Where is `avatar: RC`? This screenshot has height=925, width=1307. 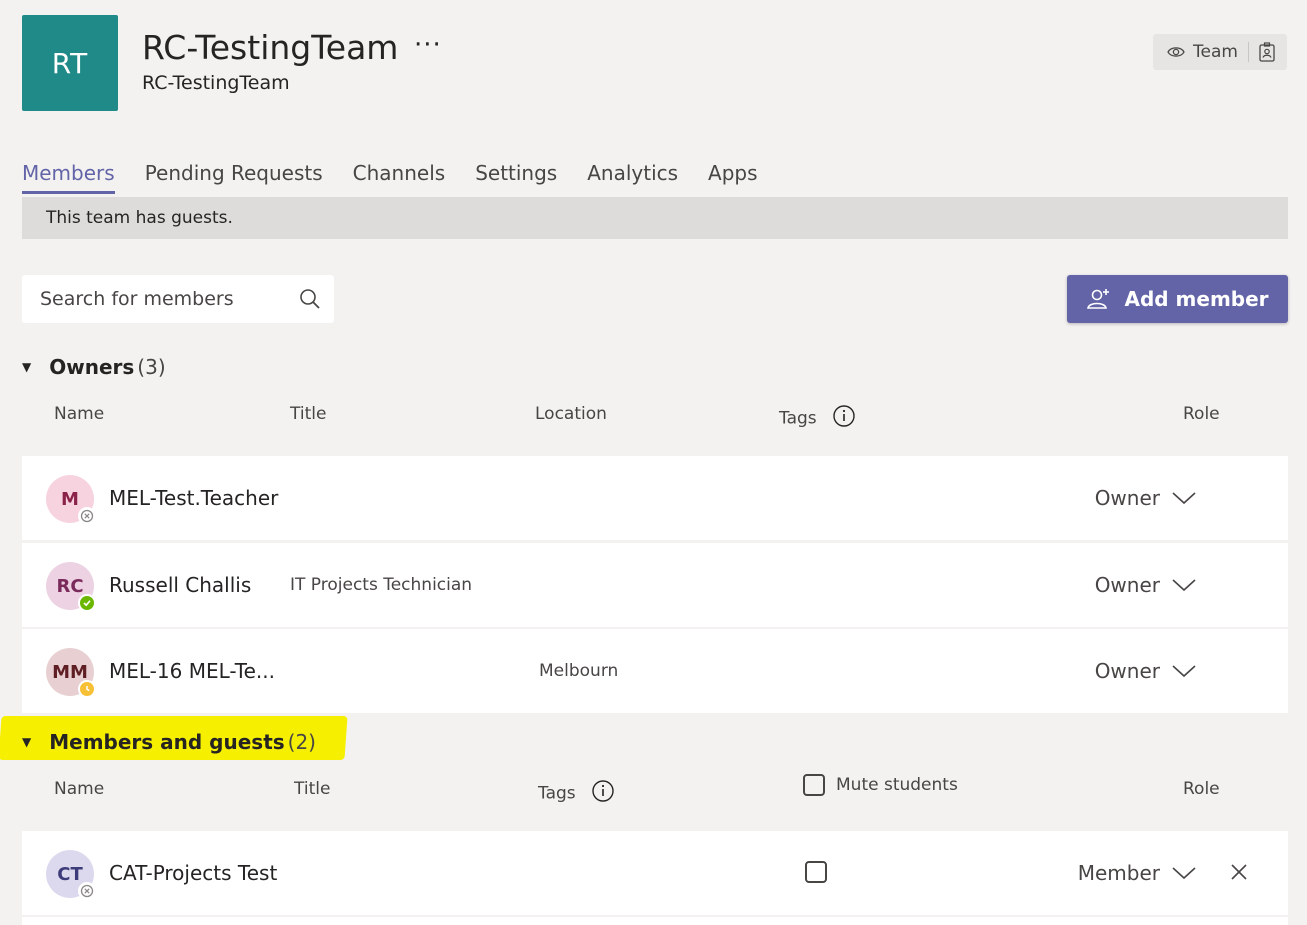
avatar: RC is located at coordinates (71, 587).